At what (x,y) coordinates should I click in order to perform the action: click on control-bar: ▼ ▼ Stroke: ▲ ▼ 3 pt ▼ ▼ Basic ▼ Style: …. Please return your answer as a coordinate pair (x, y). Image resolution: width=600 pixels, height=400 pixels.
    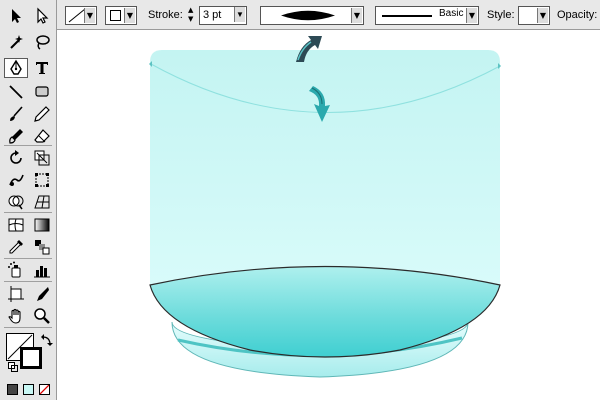
    Looking at the image, I should click on (328, 15).